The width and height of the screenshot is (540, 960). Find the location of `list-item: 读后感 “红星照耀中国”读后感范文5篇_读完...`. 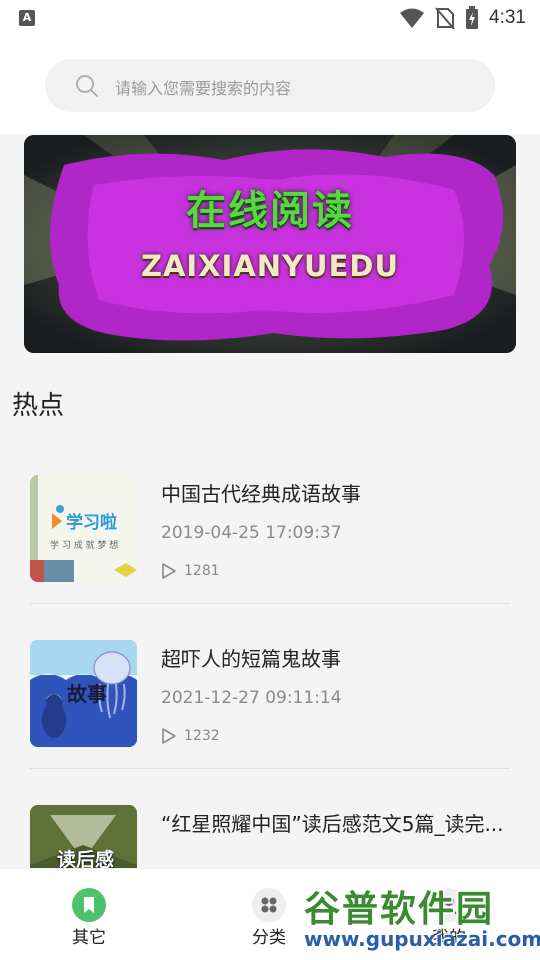

list-item: 读后感 “红星照耀中国”读后感范文5篇_读完... is located at coordinates (270, 819).